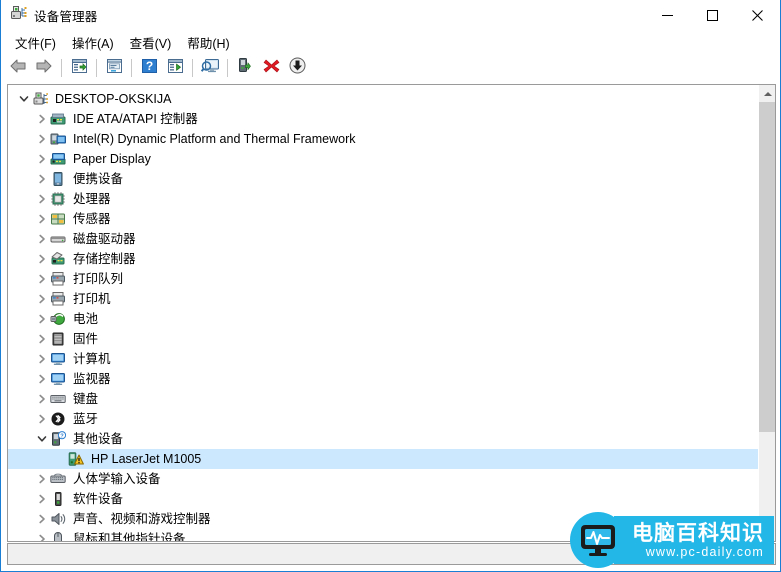 The height and width of the screenshot is (572, 781). Describe the element at coordinates (98, 279) in the screenshot. I see `tree-row-label: 打印队列` at that location.